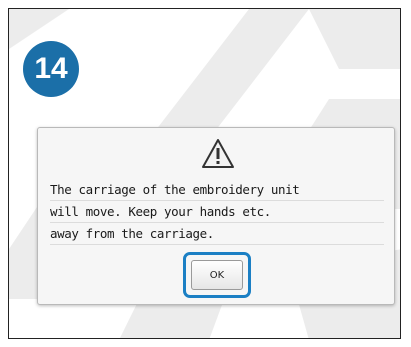 This screenshot has width=411, height=347. Describe the element at coordinates (217, 212) in the screenshot. I see `message-line-2: will move. Keep your hands etc.` at that location.